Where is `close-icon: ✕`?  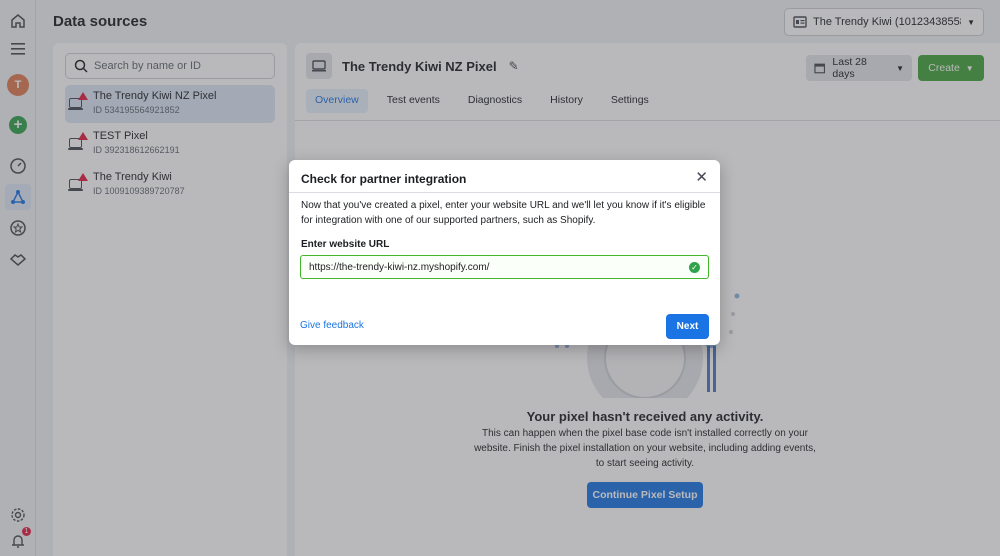
close-icon: ✕ is located at coordinates (701, 178).